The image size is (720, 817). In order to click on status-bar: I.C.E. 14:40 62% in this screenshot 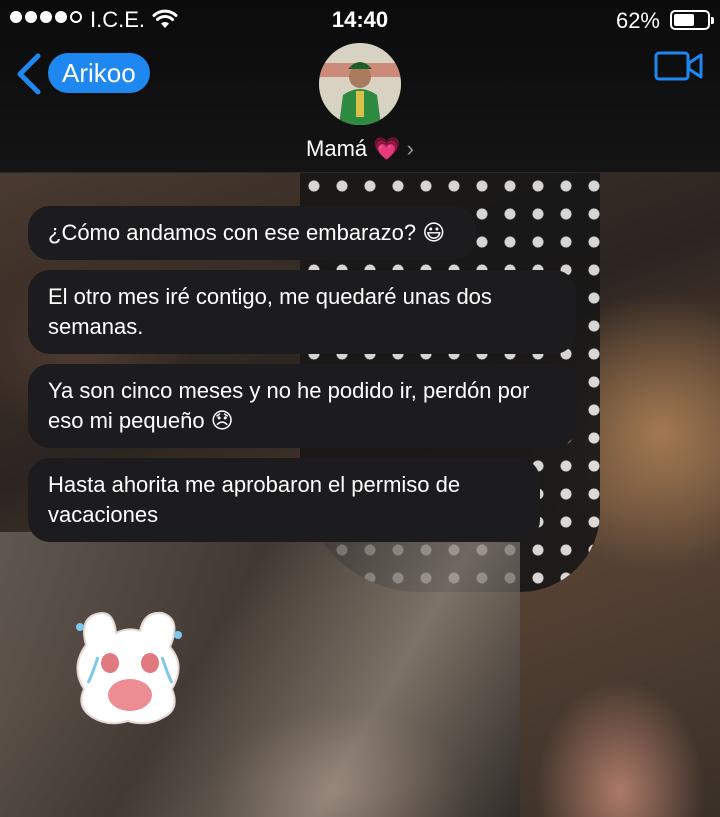, I will do `click(360, 21)`.